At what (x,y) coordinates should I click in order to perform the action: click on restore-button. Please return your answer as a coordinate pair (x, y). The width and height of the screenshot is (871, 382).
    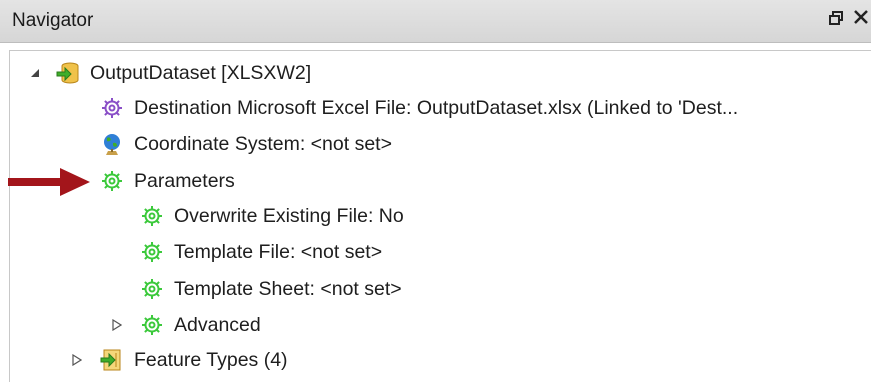
    Looking at the image, I should click on (836, 20).